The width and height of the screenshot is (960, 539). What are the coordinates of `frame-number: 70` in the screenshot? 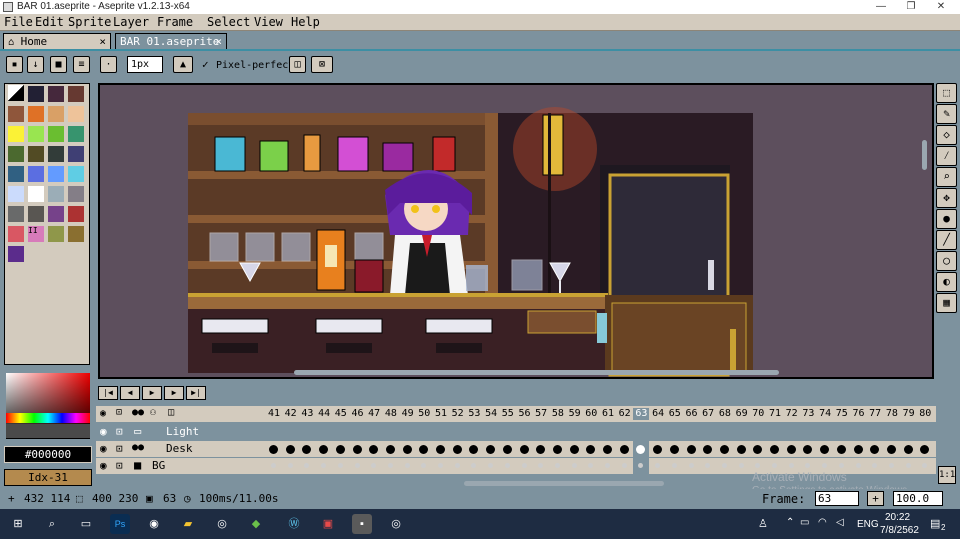 It's located at (758, 414).